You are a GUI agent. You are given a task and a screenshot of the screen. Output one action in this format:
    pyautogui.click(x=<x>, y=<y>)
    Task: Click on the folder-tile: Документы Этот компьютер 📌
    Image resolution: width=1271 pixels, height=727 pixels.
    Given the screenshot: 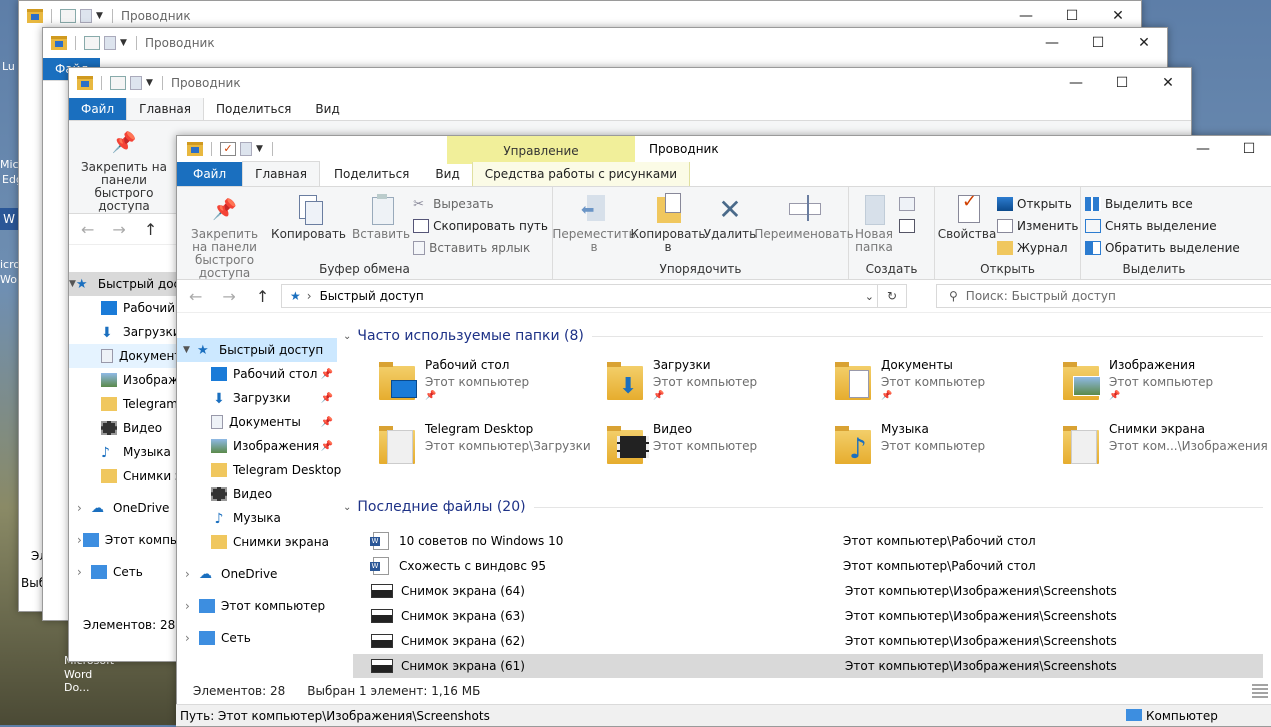 What is the action you would take?
    pyautogui.click(x=948, y=388)
    